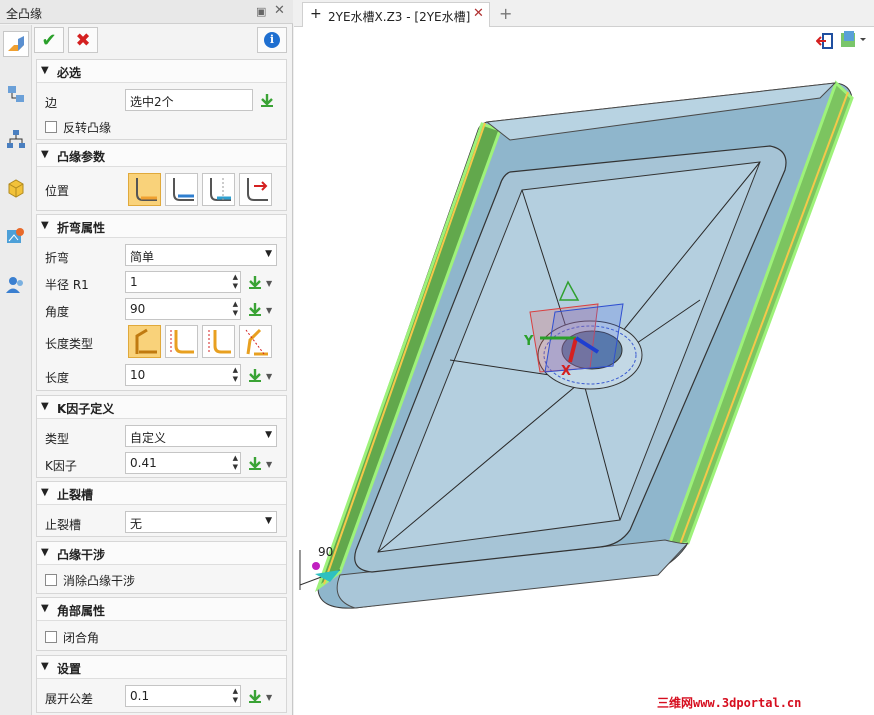 The height and width of the screenshot is (715, 874). What do you see at coordinates (136, 524) in the screenshot?
I see `relief-value: 无` at bounding box center [136, 524].